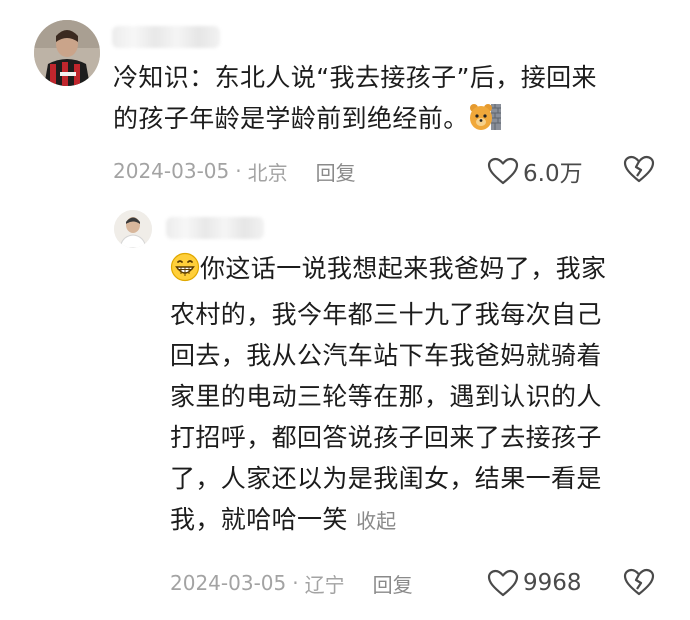  Describe the element at coordinates (386, 437) in the screenshot. I see `reply-line: 打招呼，都回答说孩子回来了去接孩子` at that location.